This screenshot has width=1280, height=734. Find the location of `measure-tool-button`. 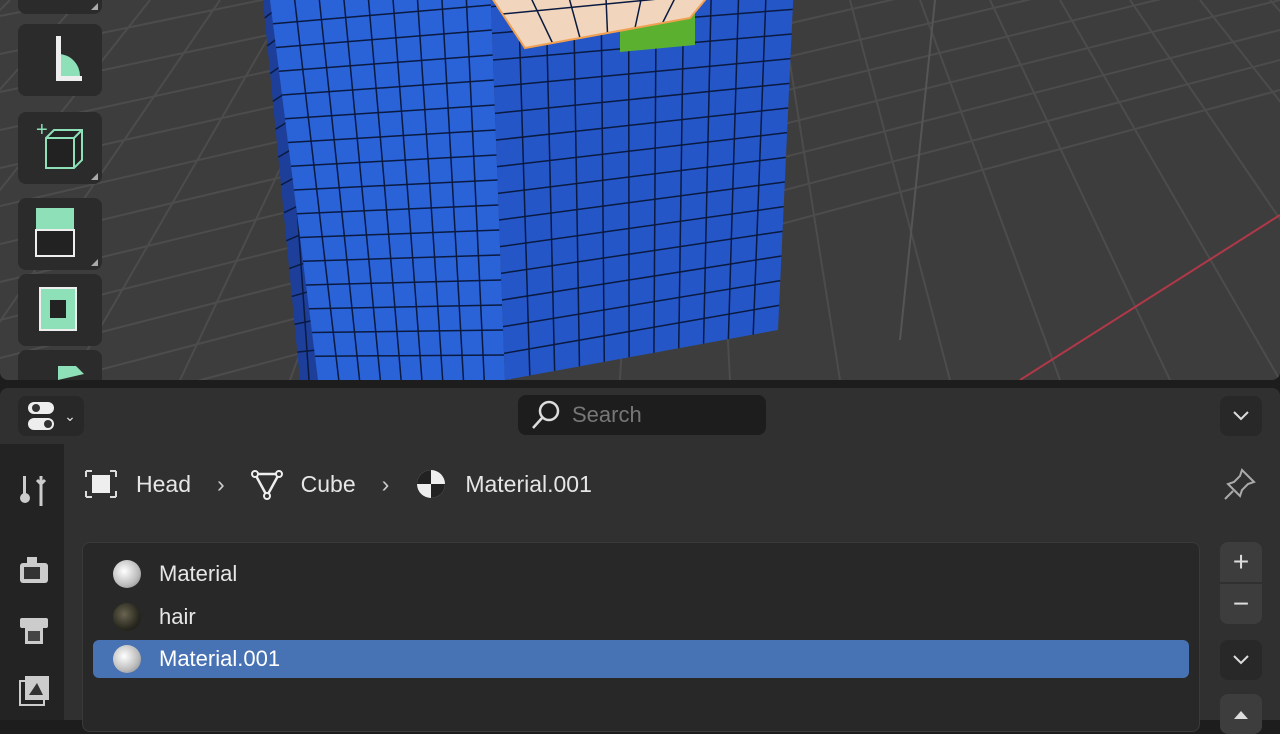

measure-tool-button is located at coordinates (60, 60).